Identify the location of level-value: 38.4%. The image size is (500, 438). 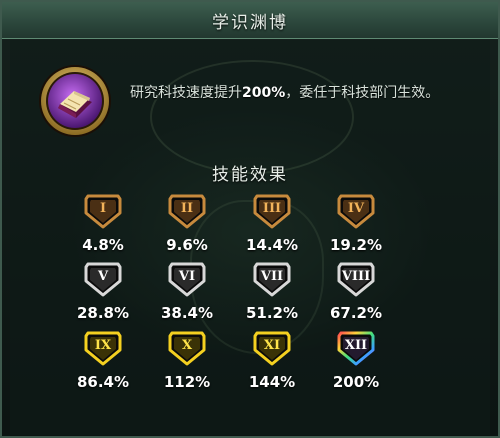
(187, 313).